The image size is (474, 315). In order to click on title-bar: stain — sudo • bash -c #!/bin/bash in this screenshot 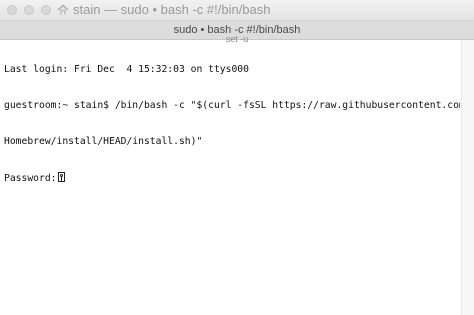, I will do `click(237, 10)`.